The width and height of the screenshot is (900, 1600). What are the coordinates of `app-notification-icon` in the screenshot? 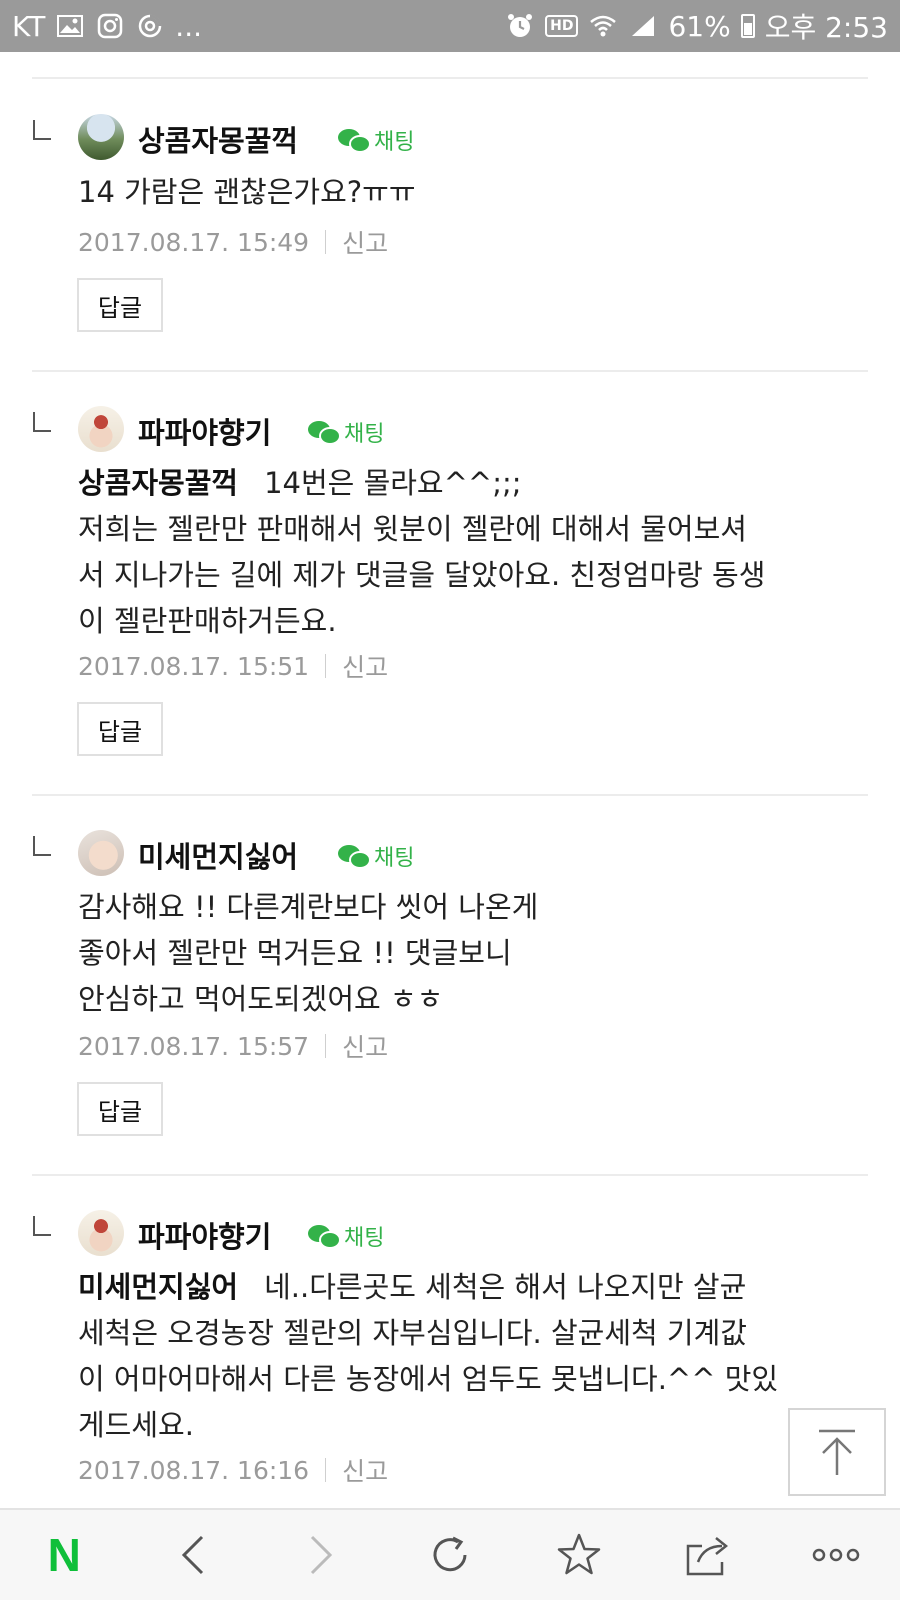 It's located at (150, 26).